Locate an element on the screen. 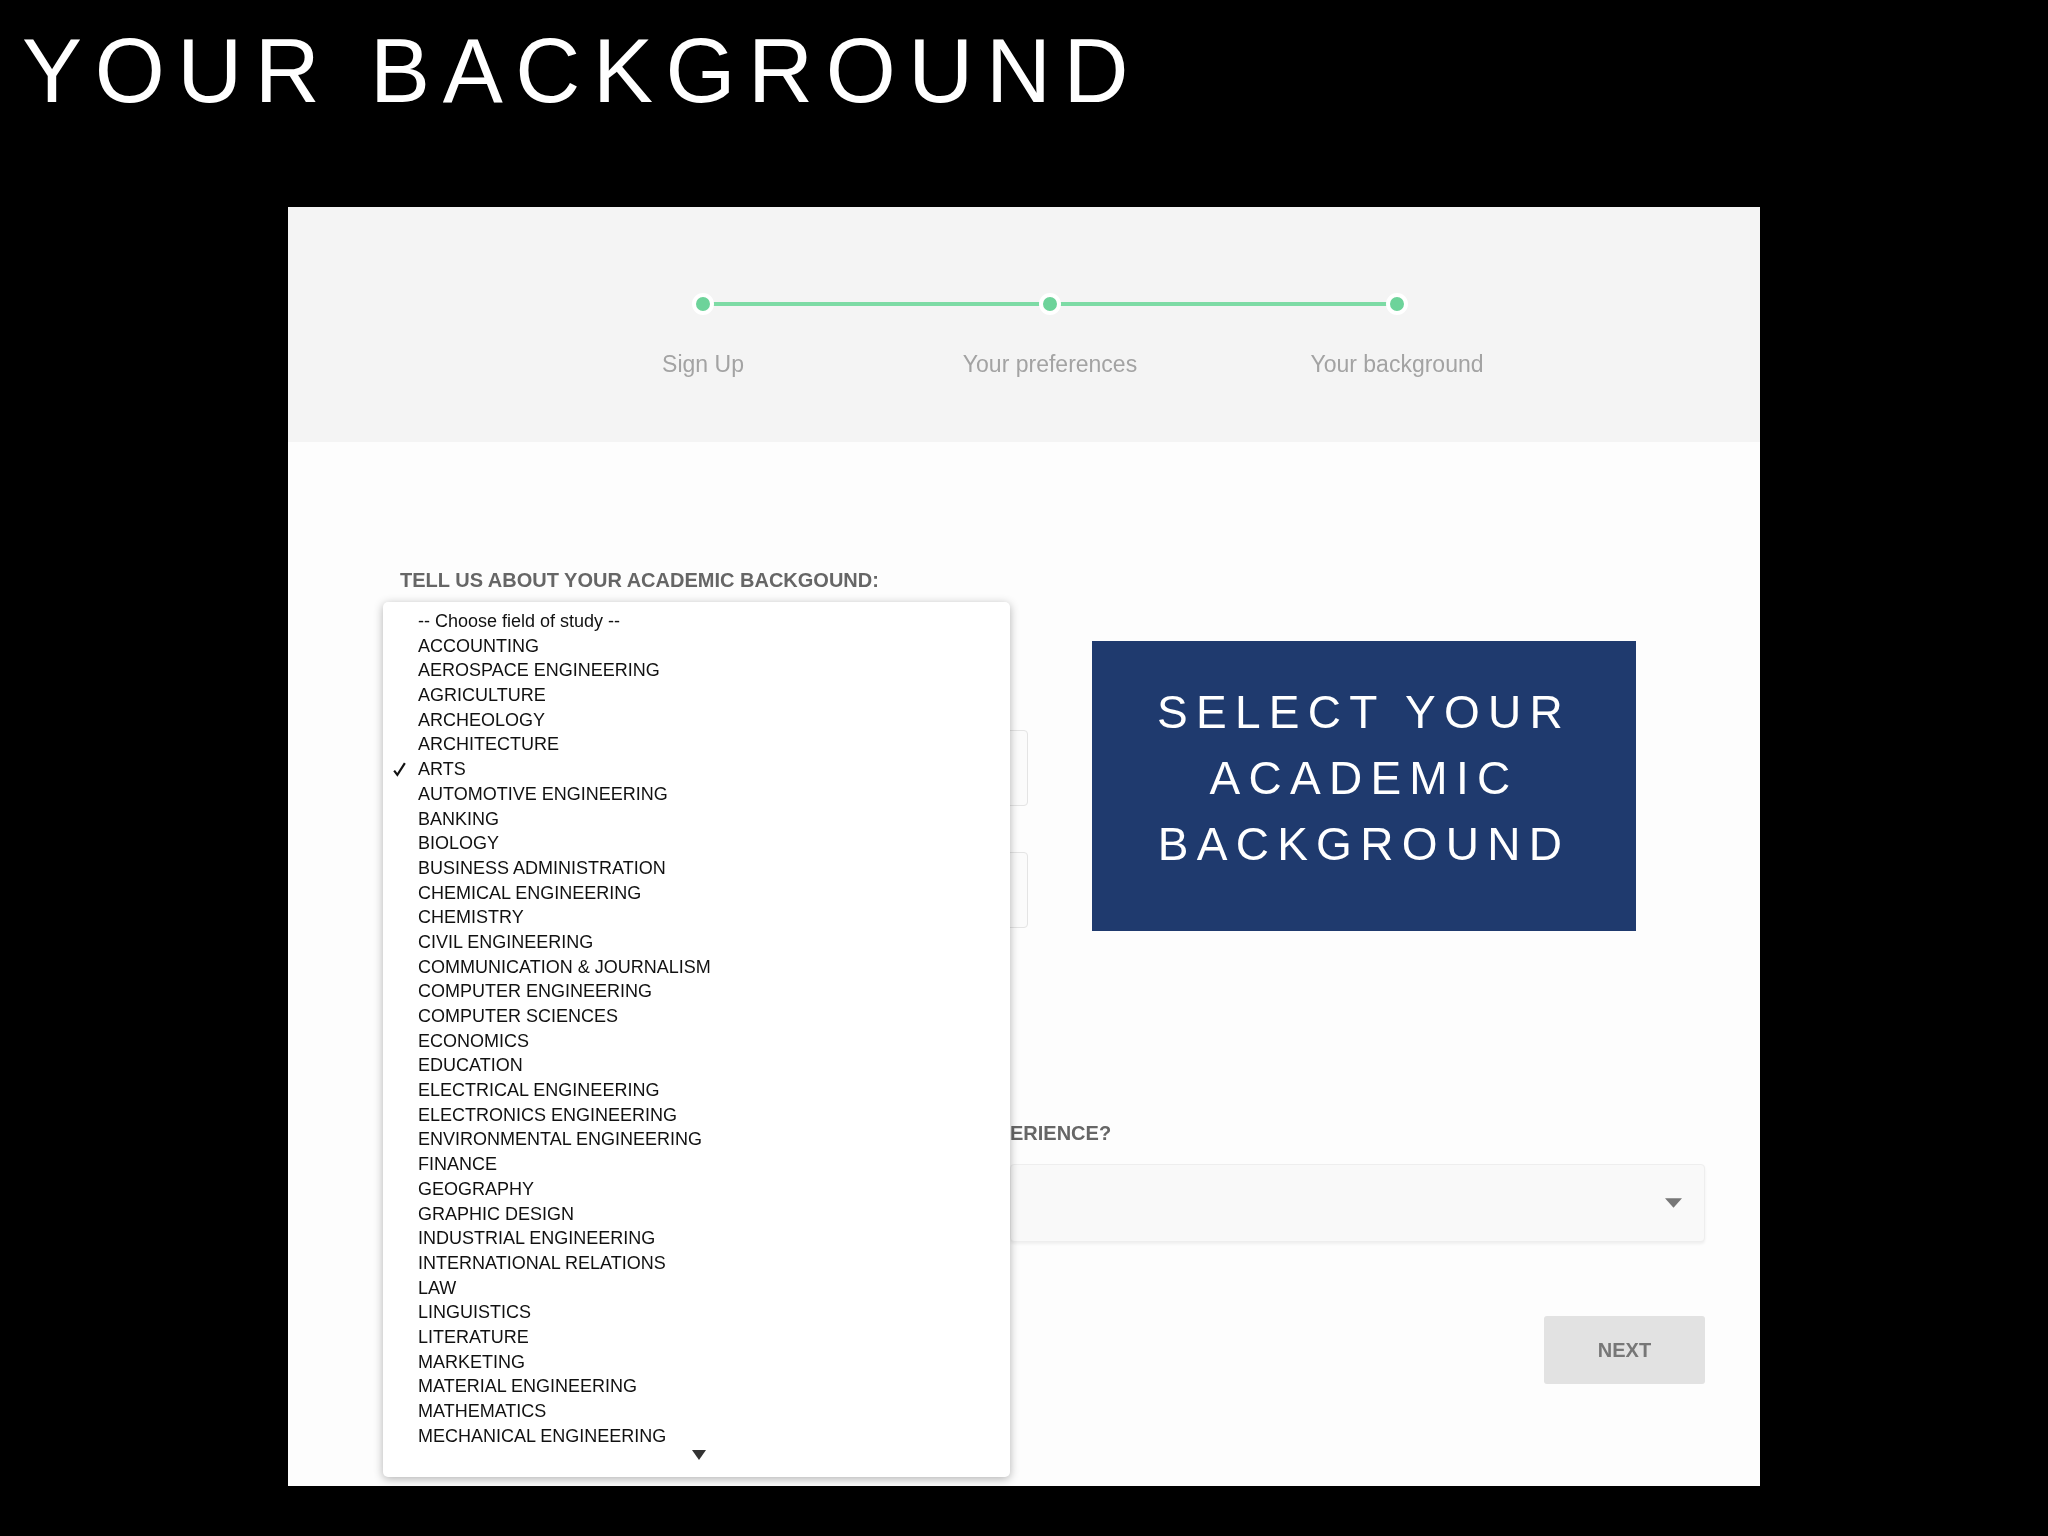 This screenshot has height=1536, width=2048. slide-title: YOUR BACKGROUND is located at coordinates (582, 71).